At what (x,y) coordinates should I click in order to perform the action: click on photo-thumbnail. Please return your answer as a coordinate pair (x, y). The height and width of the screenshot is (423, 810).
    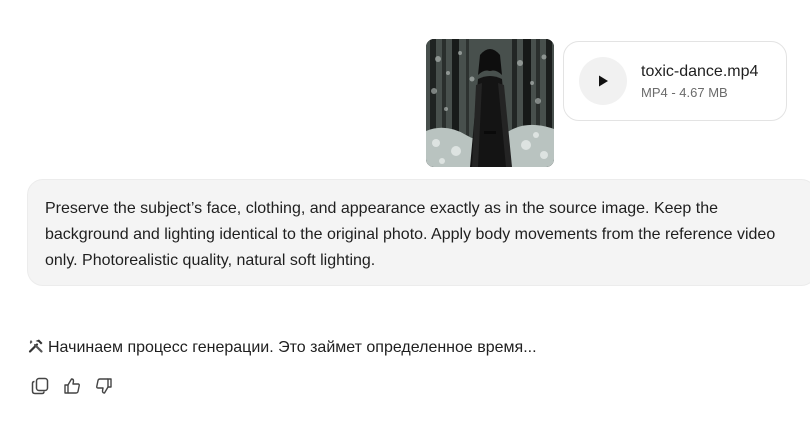
    Looking at the image, I should click on (490, 103).